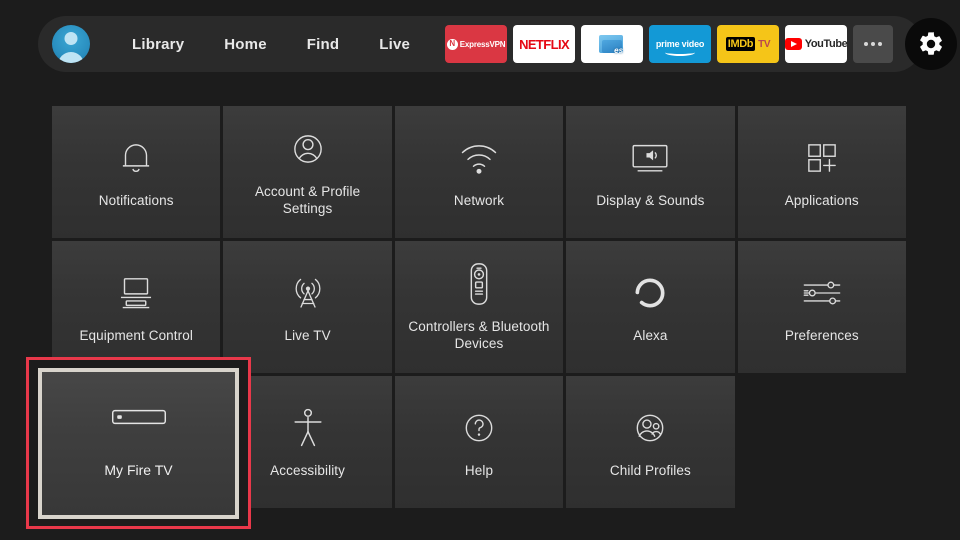 The image size is (960, 540). What do you see at coordinates (71, 38) in the screenshot?
I see `avatar-head-shape` at bounding box center [71, 38].